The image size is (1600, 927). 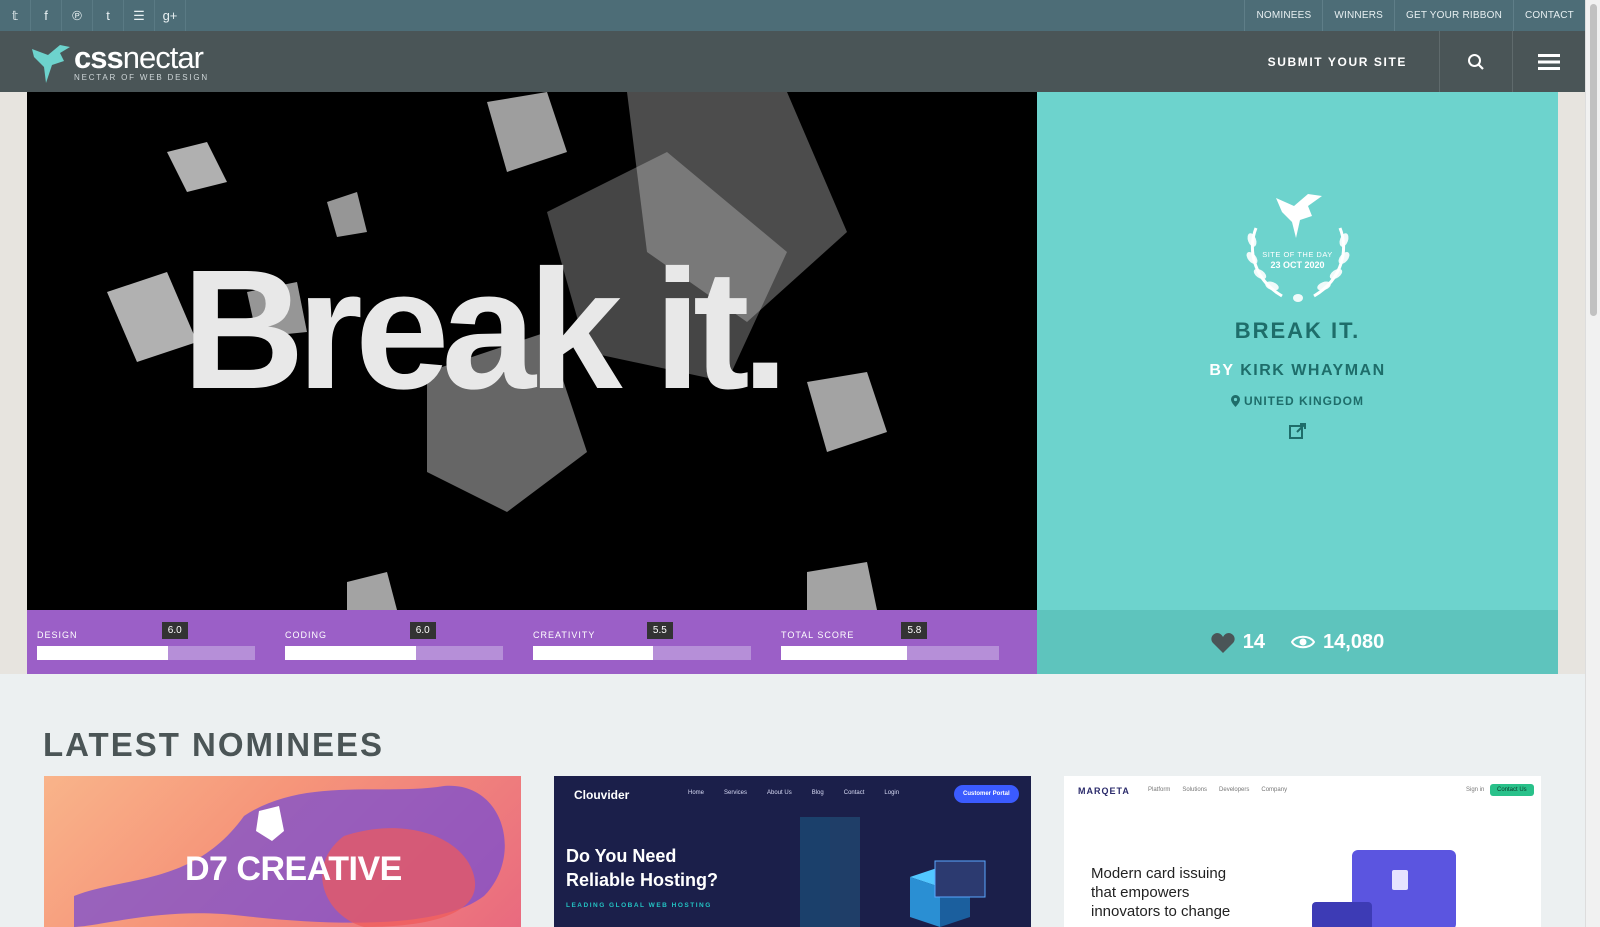 What do you see at coordinates (350, 653) in the screenshot?
I see `score-coding-fill` at bounding box center [350, 653].